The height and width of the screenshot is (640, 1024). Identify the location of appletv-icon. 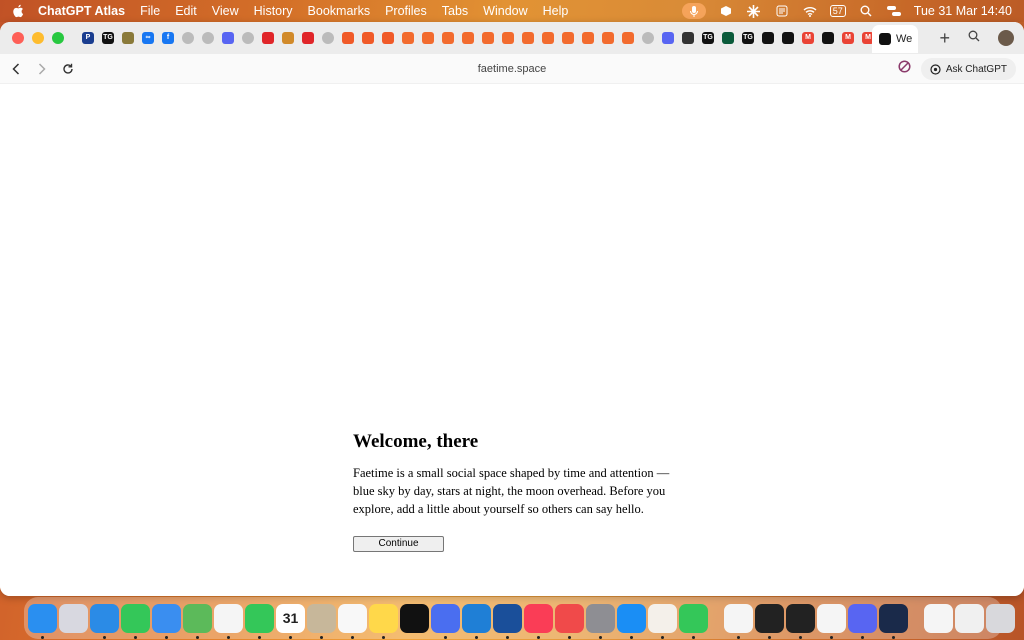
(414, 618).